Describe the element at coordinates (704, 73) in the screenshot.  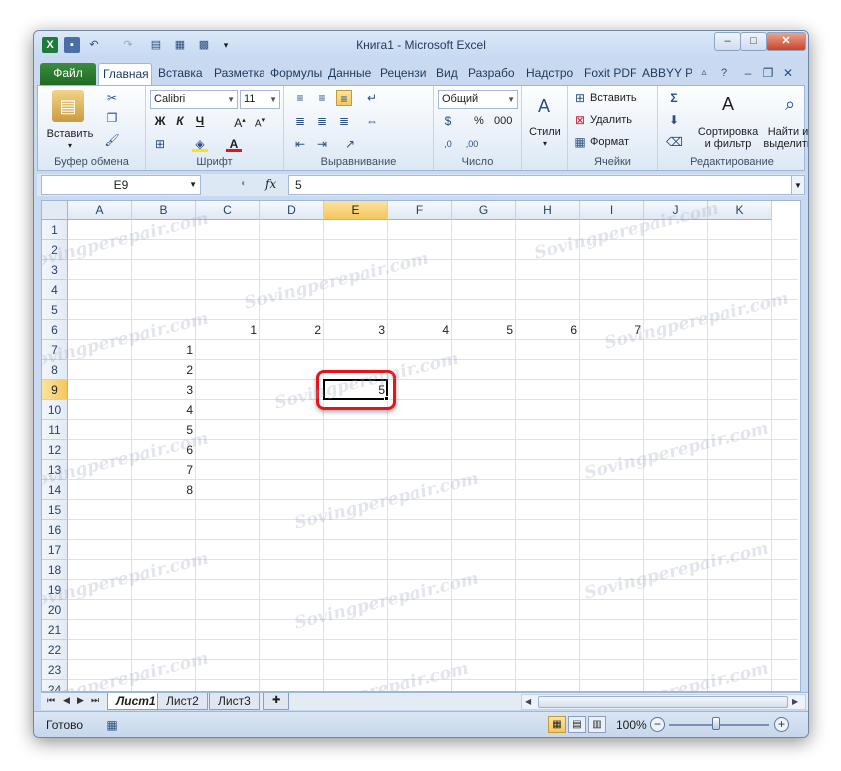
I see `collapse-ribbon-icon: ▵` at that location.